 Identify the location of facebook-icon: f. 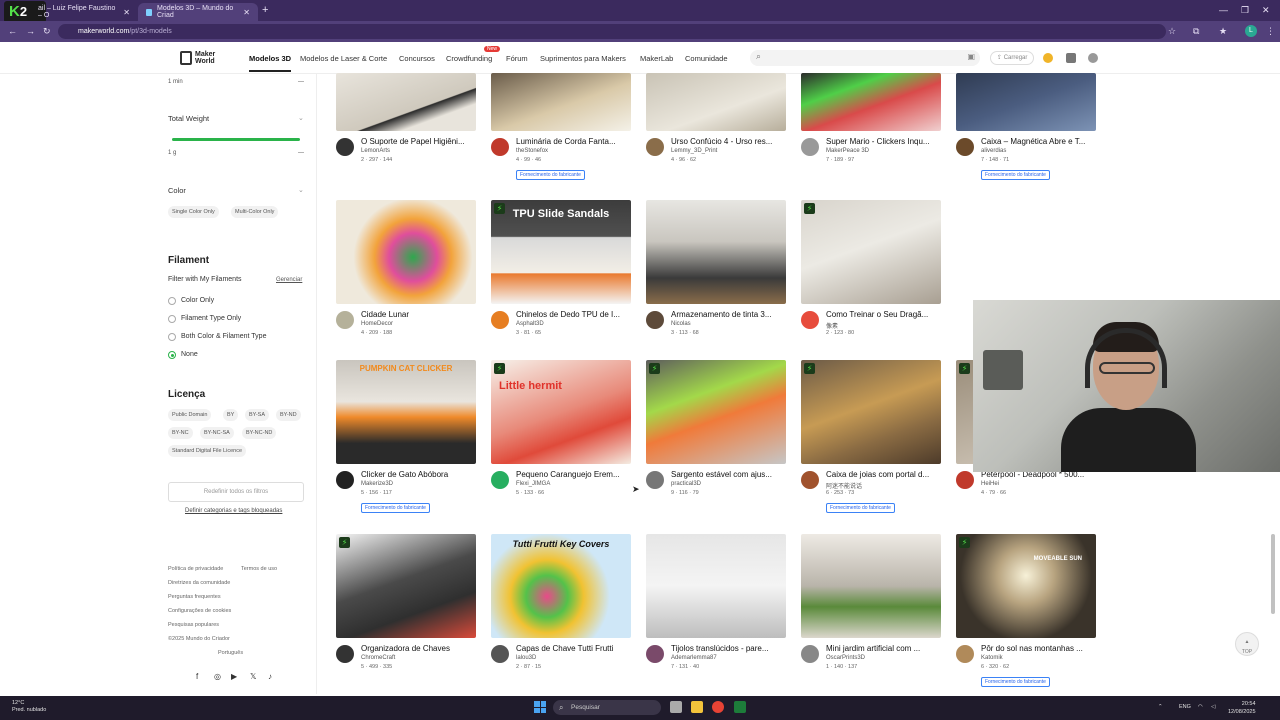
(197, 676).